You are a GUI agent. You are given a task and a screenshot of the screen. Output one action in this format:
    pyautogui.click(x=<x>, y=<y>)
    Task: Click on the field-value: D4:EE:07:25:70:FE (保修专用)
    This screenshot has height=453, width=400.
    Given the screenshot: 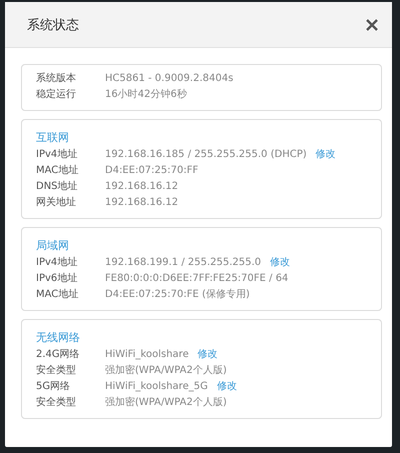 What is the action you would take?
    pyautogui.click(x=177, y=295)
    